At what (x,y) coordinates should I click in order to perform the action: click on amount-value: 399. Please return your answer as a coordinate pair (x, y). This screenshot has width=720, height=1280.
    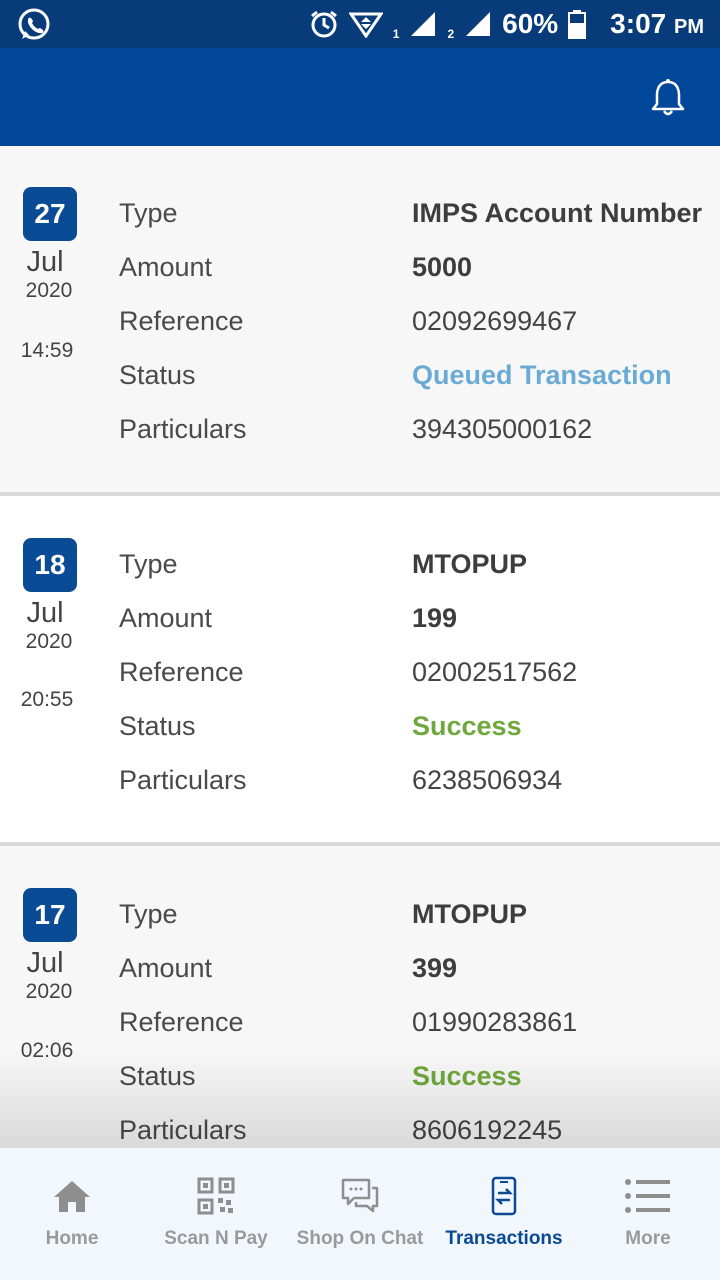
    Looking at the image, I should click on (435, 968).